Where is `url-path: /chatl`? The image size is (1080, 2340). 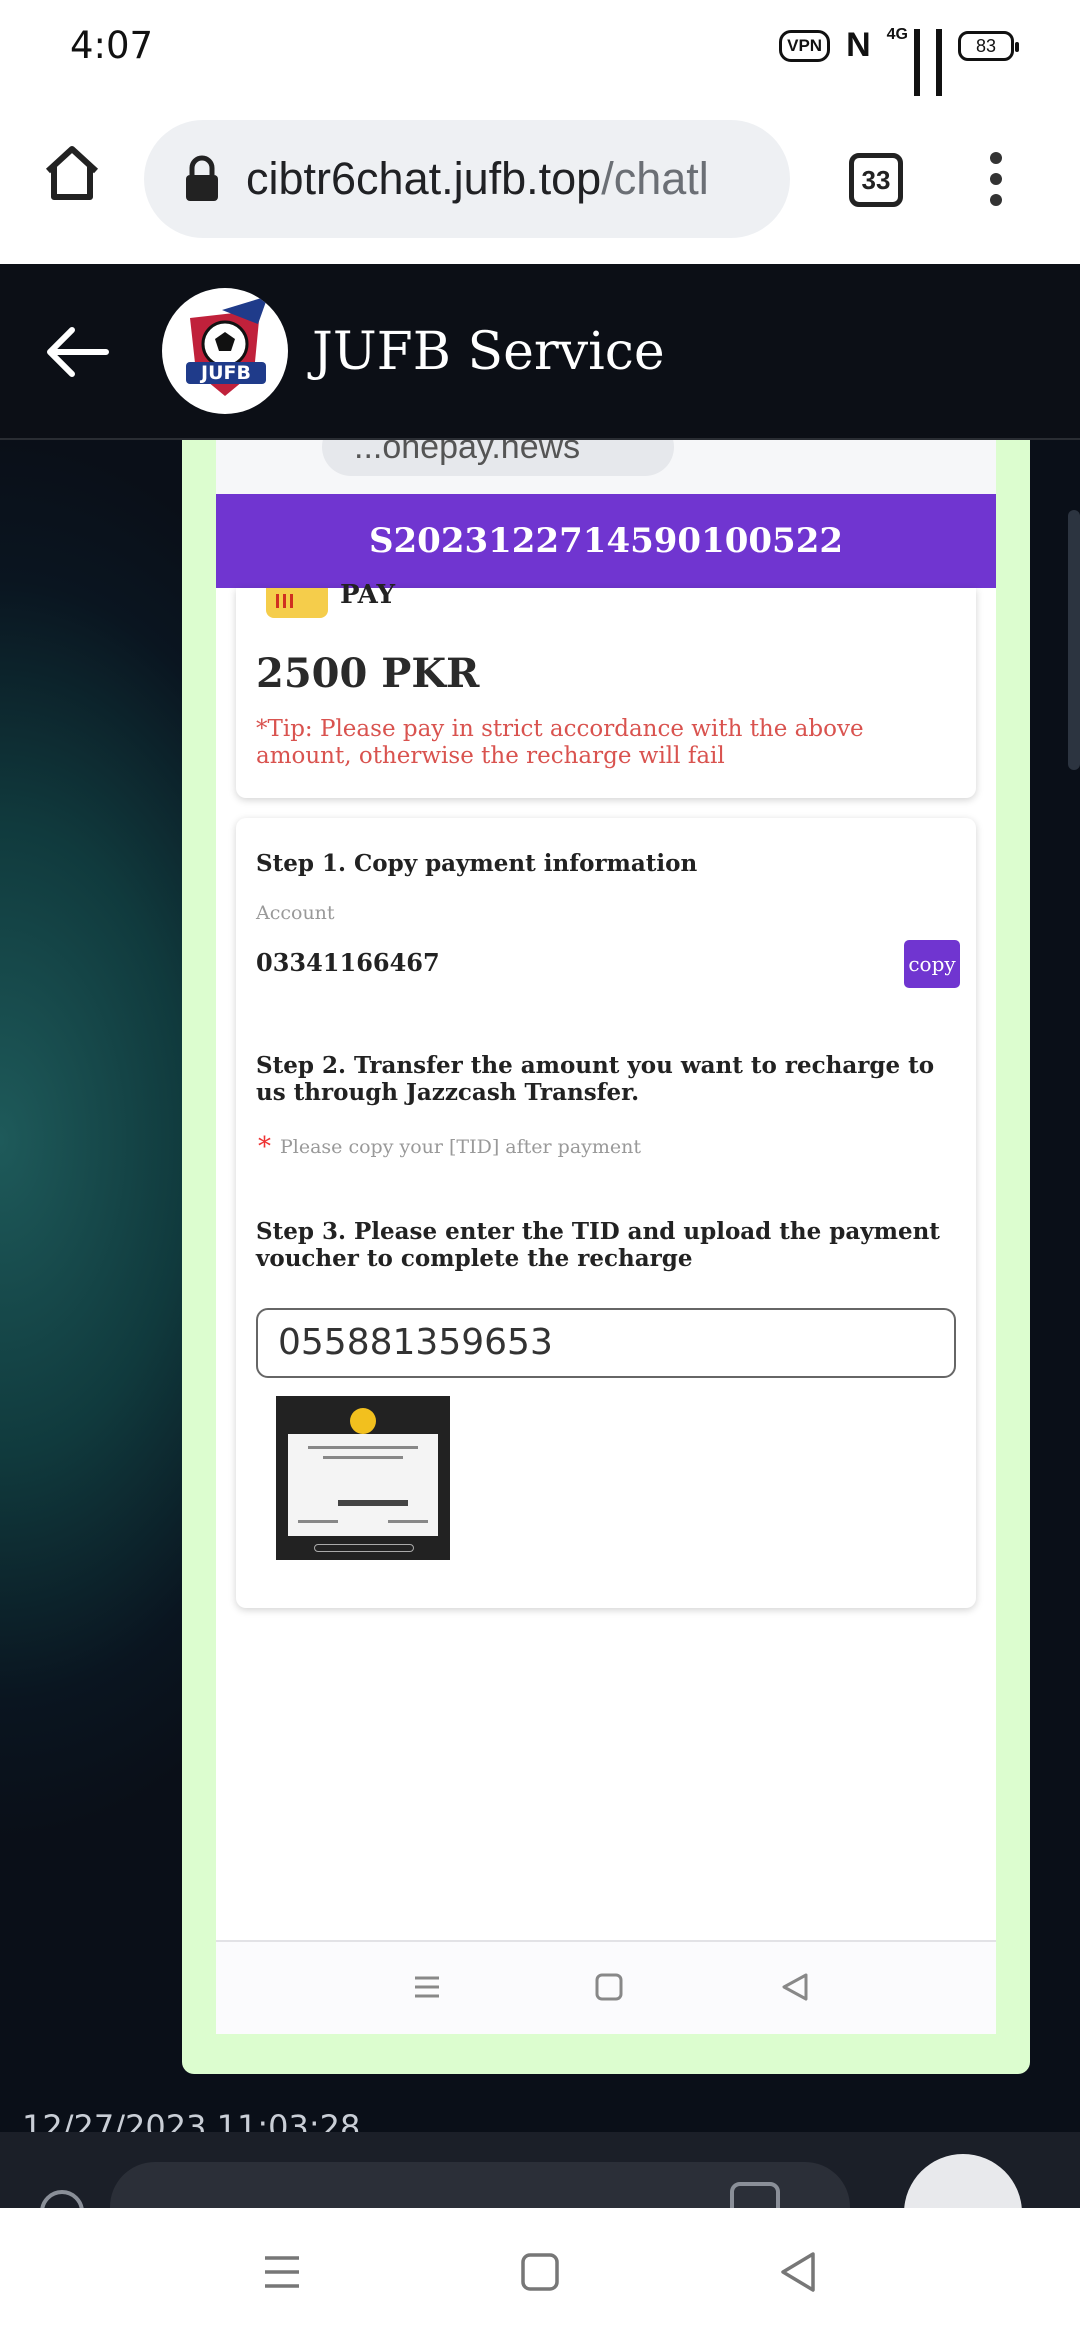 url-path: /chatl is located at coordinates (655, 178).